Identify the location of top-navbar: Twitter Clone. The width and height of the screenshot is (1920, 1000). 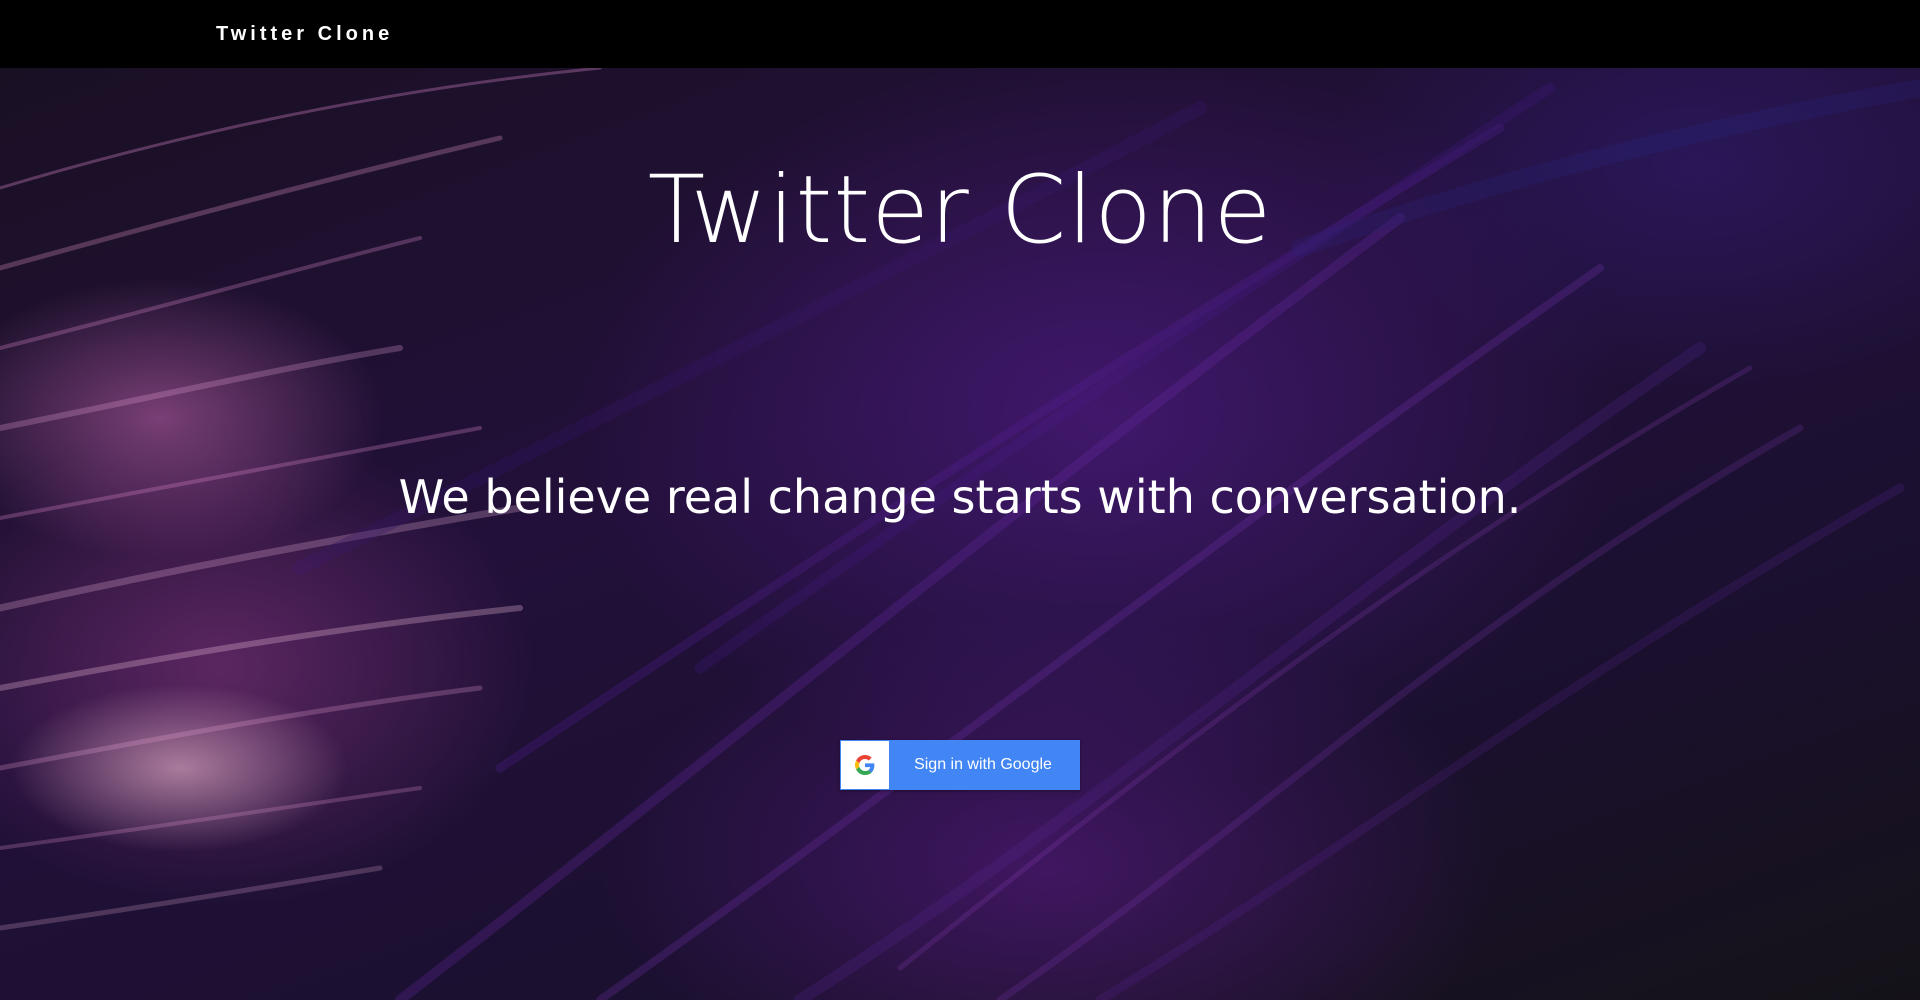
(960, 34).